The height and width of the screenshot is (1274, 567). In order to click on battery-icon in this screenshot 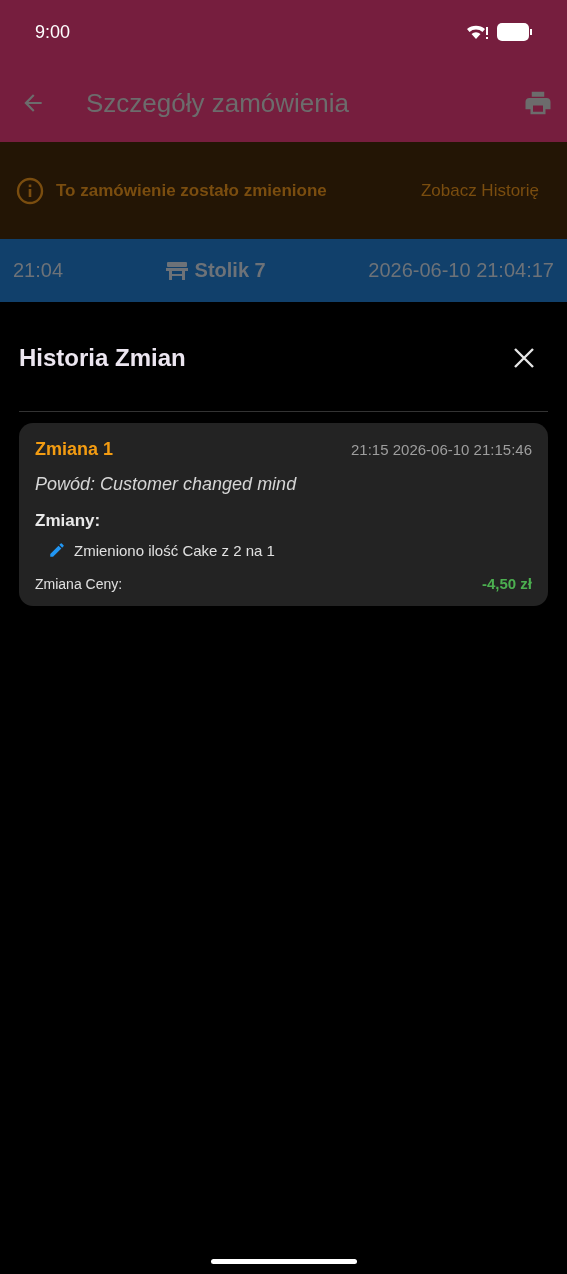, I will do `click(515, 32)`.